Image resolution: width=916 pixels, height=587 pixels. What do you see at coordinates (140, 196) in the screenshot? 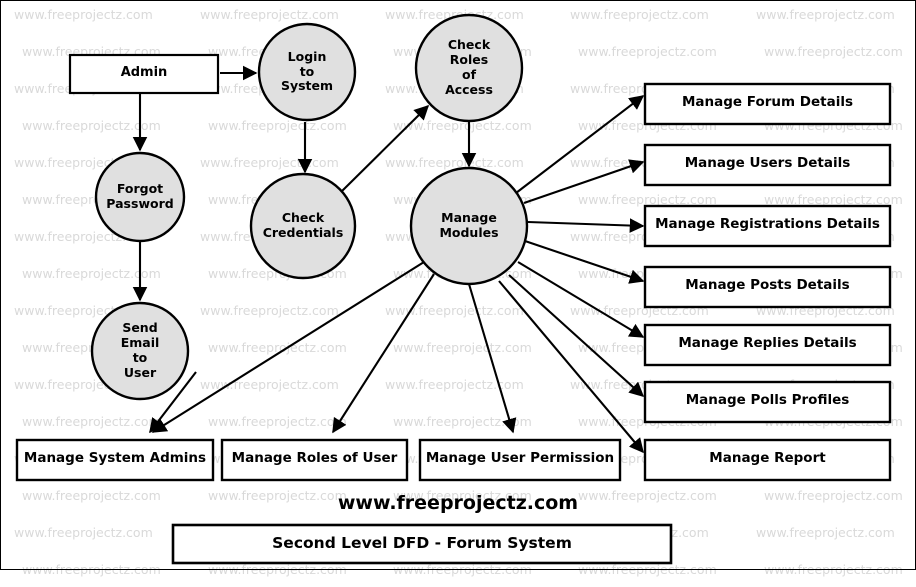
I see `process-label-forgot_password: Forgot Password` at bounding box center [140, 196].